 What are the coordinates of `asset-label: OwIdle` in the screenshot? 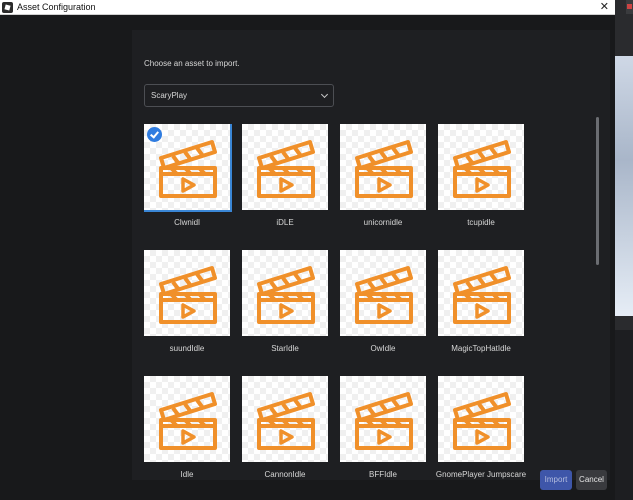 It's located at (383, 348).